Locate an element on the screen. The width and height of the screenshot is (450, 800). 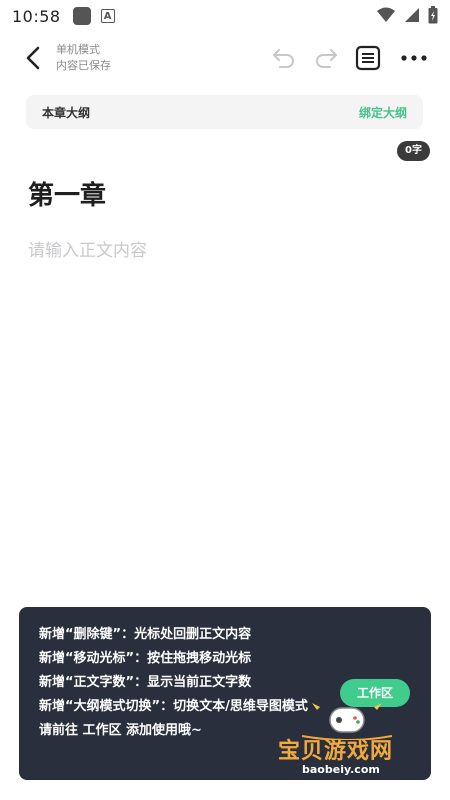
editor-header: 单机模式 内容已保存 is located at coordinates (225, 58).